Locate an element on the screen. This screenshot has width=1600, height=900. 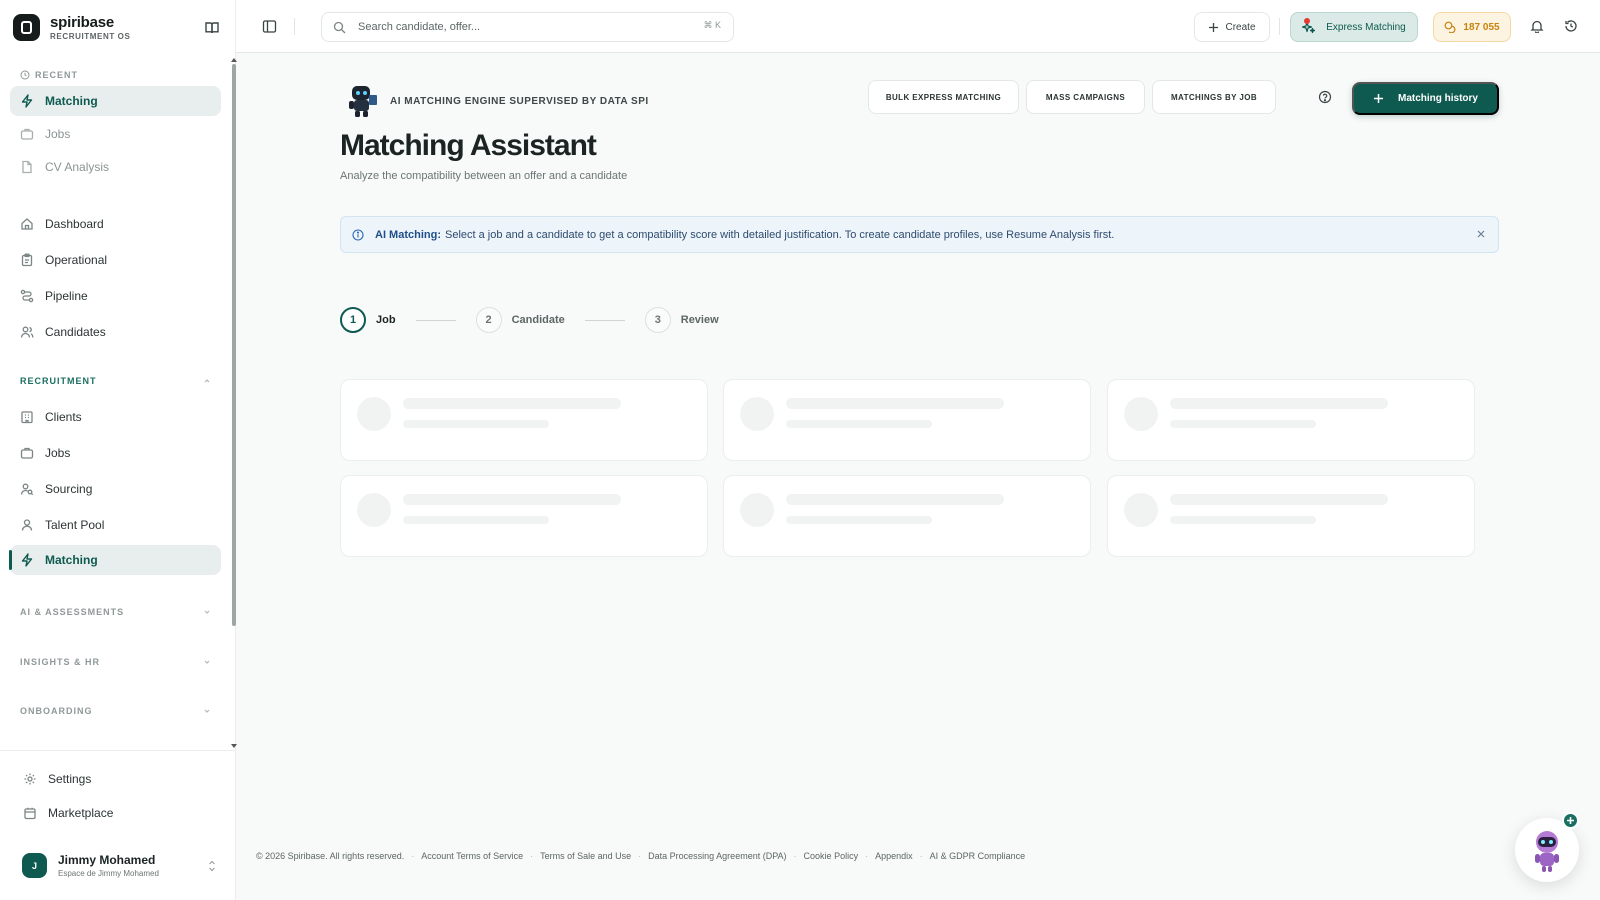
matching-history-label: Matching history is located at coordinates (1437, 98).